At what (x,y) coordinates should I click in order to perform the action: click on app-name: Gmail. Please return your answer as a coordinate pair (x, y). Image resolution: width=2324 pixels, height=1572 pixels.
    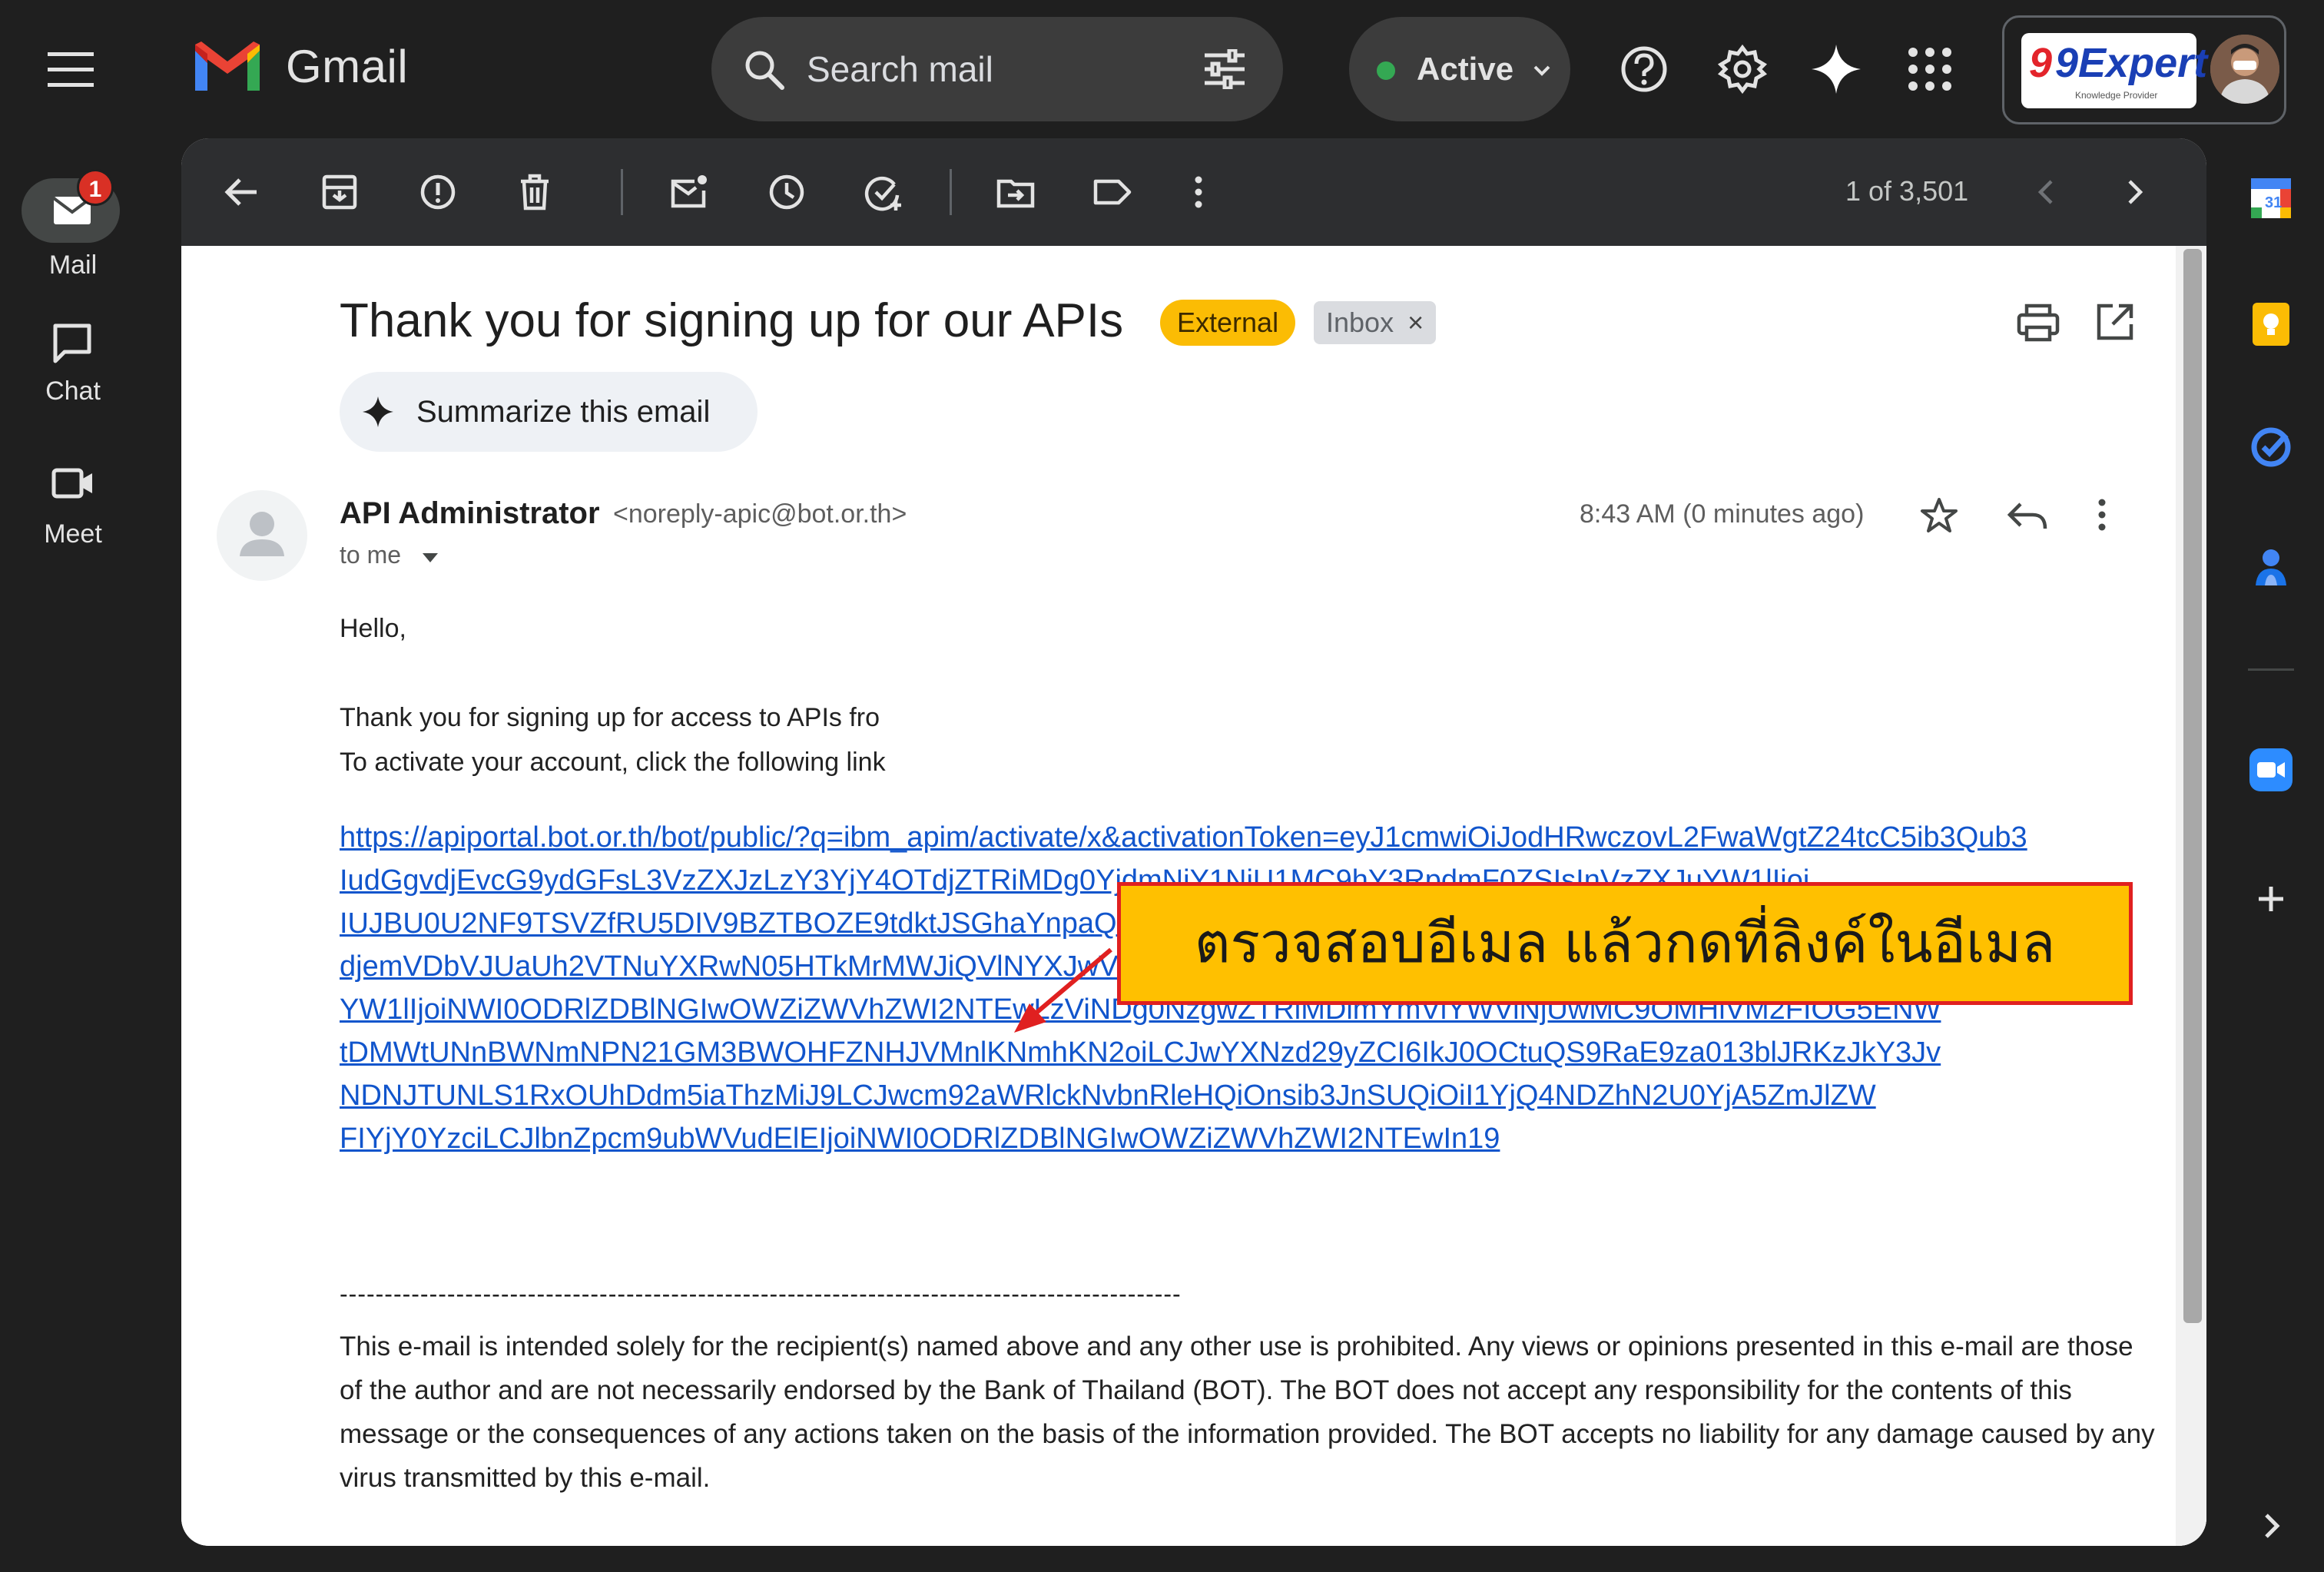
    Looking at the image, I should click on (348, 66).